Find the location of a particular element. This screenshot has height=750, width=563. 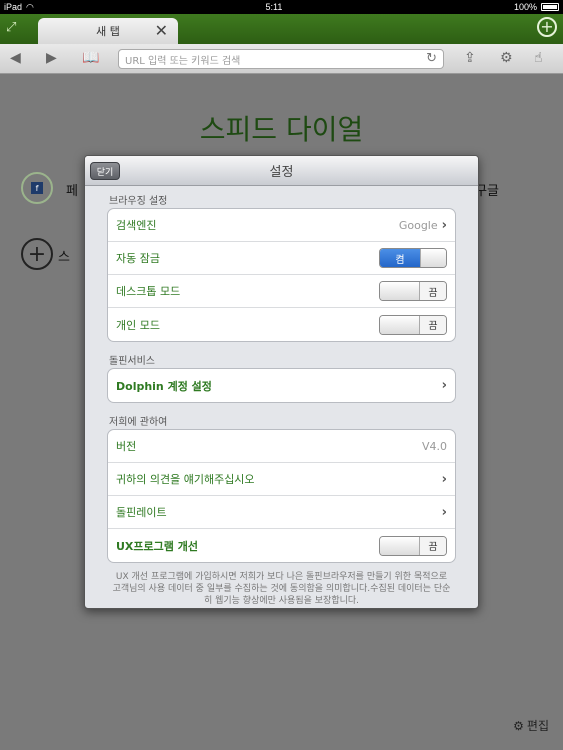

feedback-row: 귀하의 의견을 얘기해주십시오 › is located at coordinates (281, 479).